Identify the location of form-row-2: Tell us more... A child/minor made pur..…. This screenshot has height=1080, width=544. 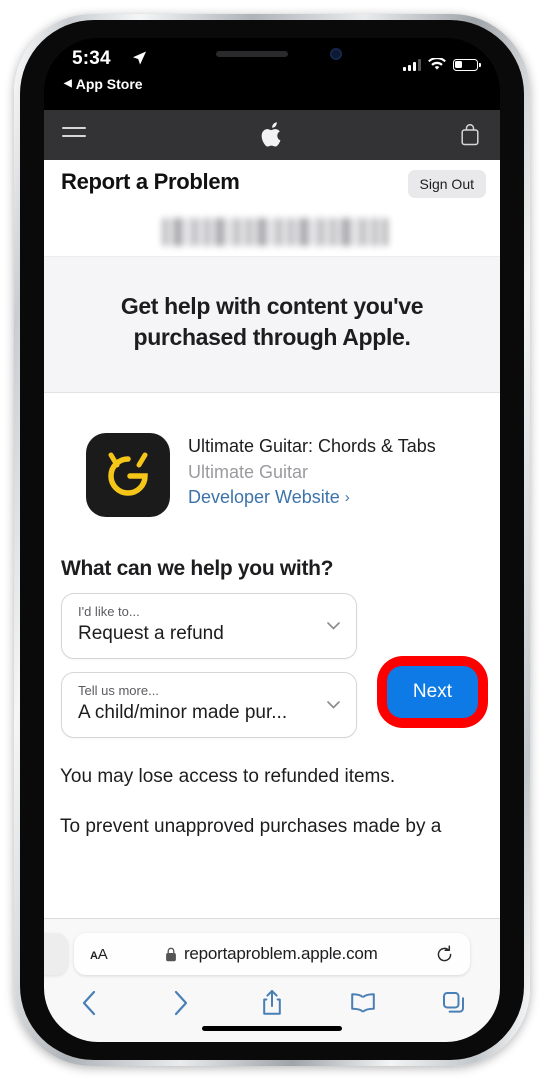
(274, 697).